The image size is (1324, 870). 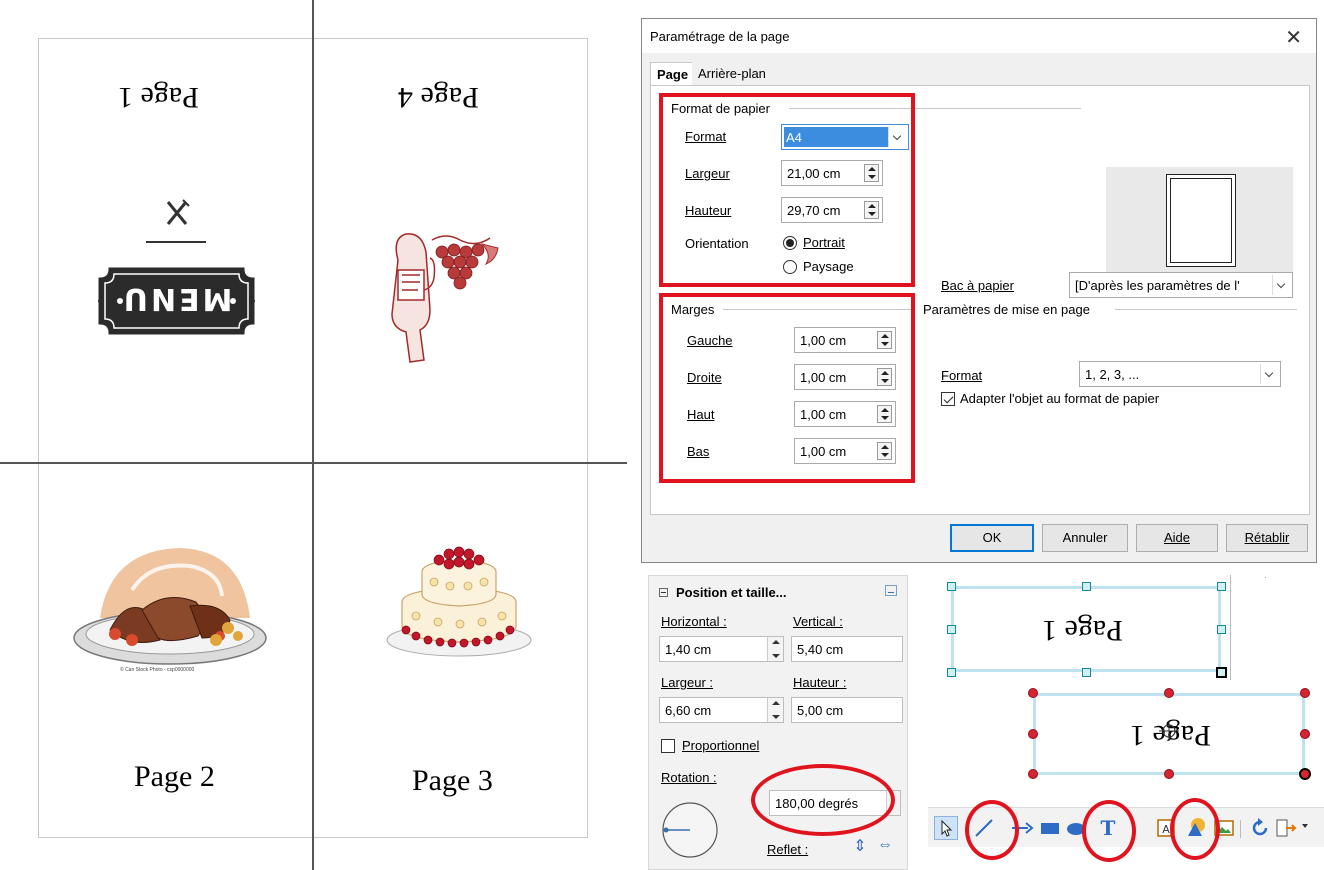 What do you see at coordinates (1177, 538) in the screenshot?
I see `help-button: Aide` at bounding box center [1177, 538].